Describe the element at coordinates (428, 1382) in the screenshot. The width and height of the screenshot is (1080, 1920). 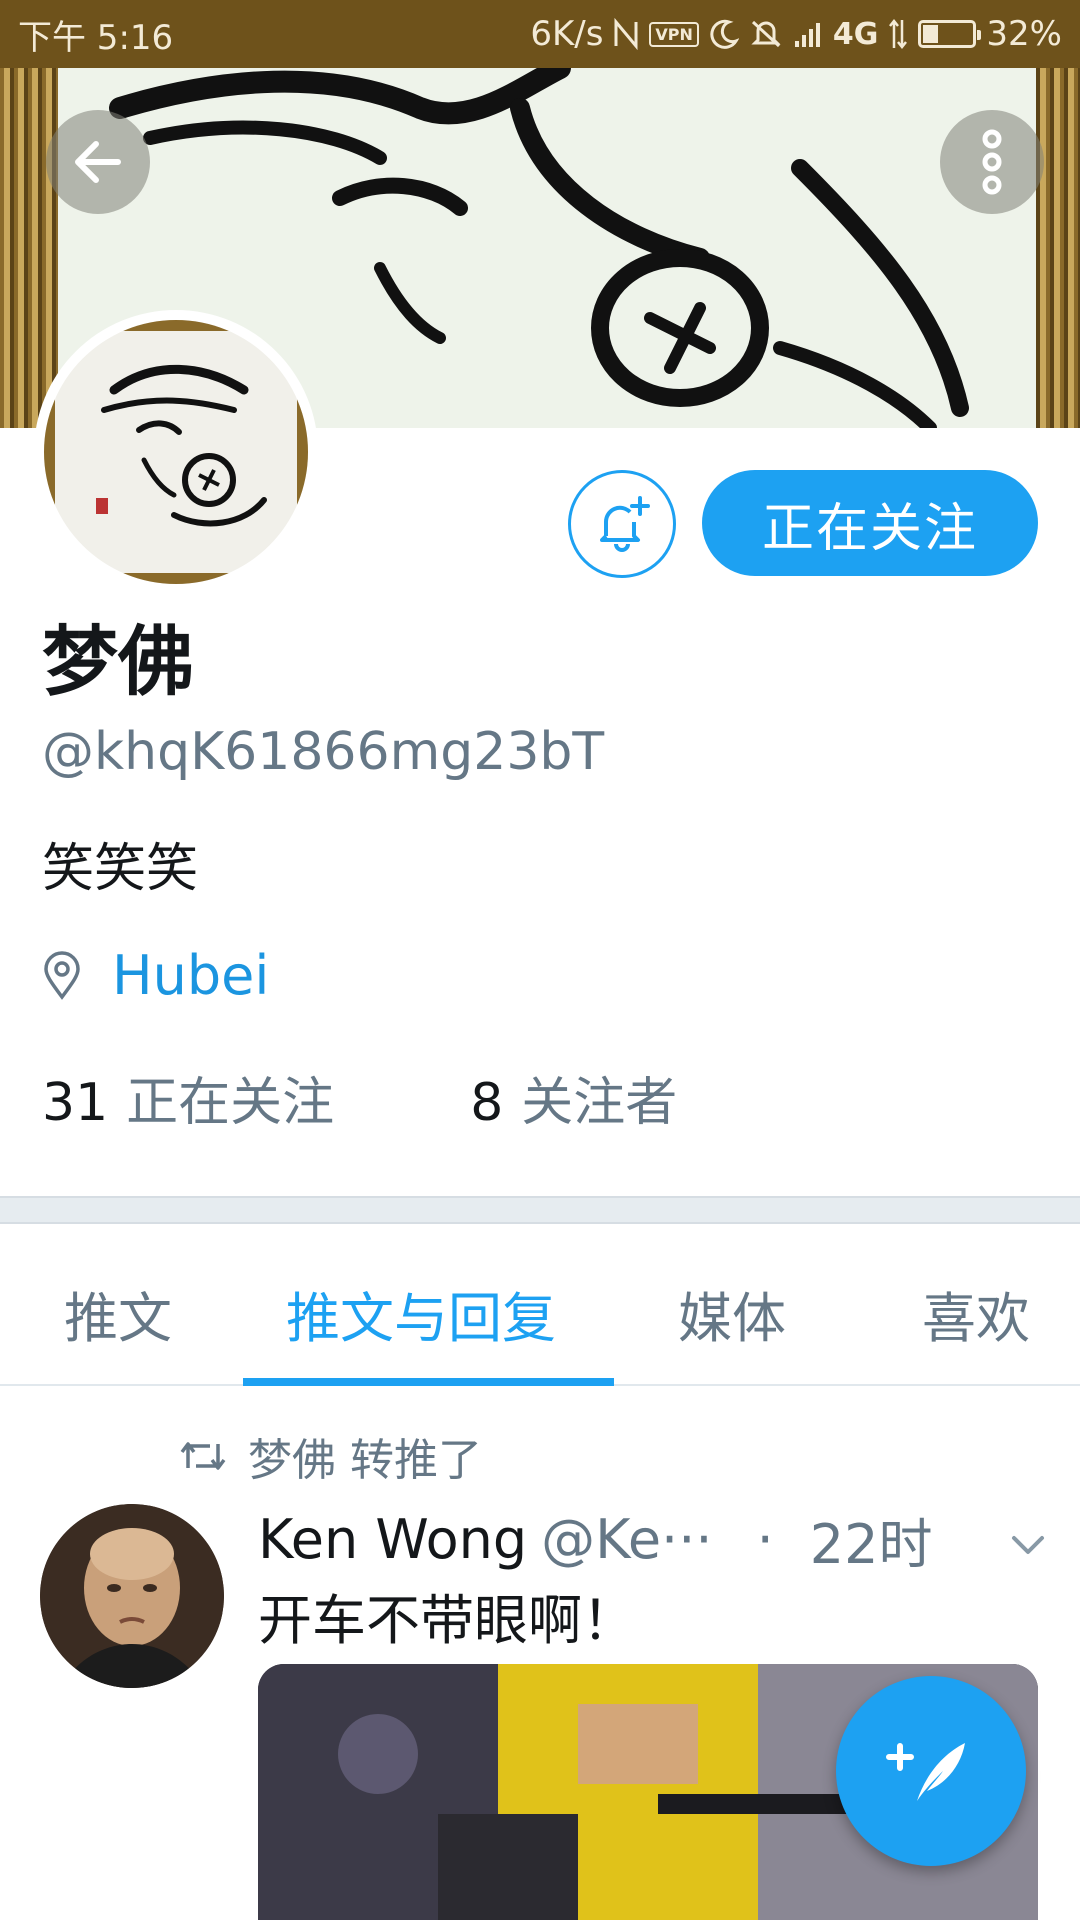
I see `active-tab-indicator` at that location.